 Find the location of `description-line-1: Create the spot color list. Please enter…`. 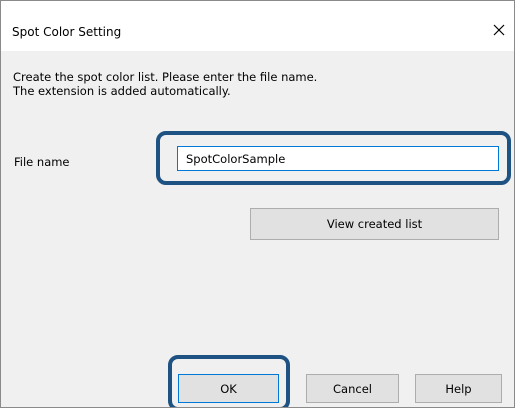

description-line-1: Create the spot color list. Please enter… is located at coordinates (165, 77).